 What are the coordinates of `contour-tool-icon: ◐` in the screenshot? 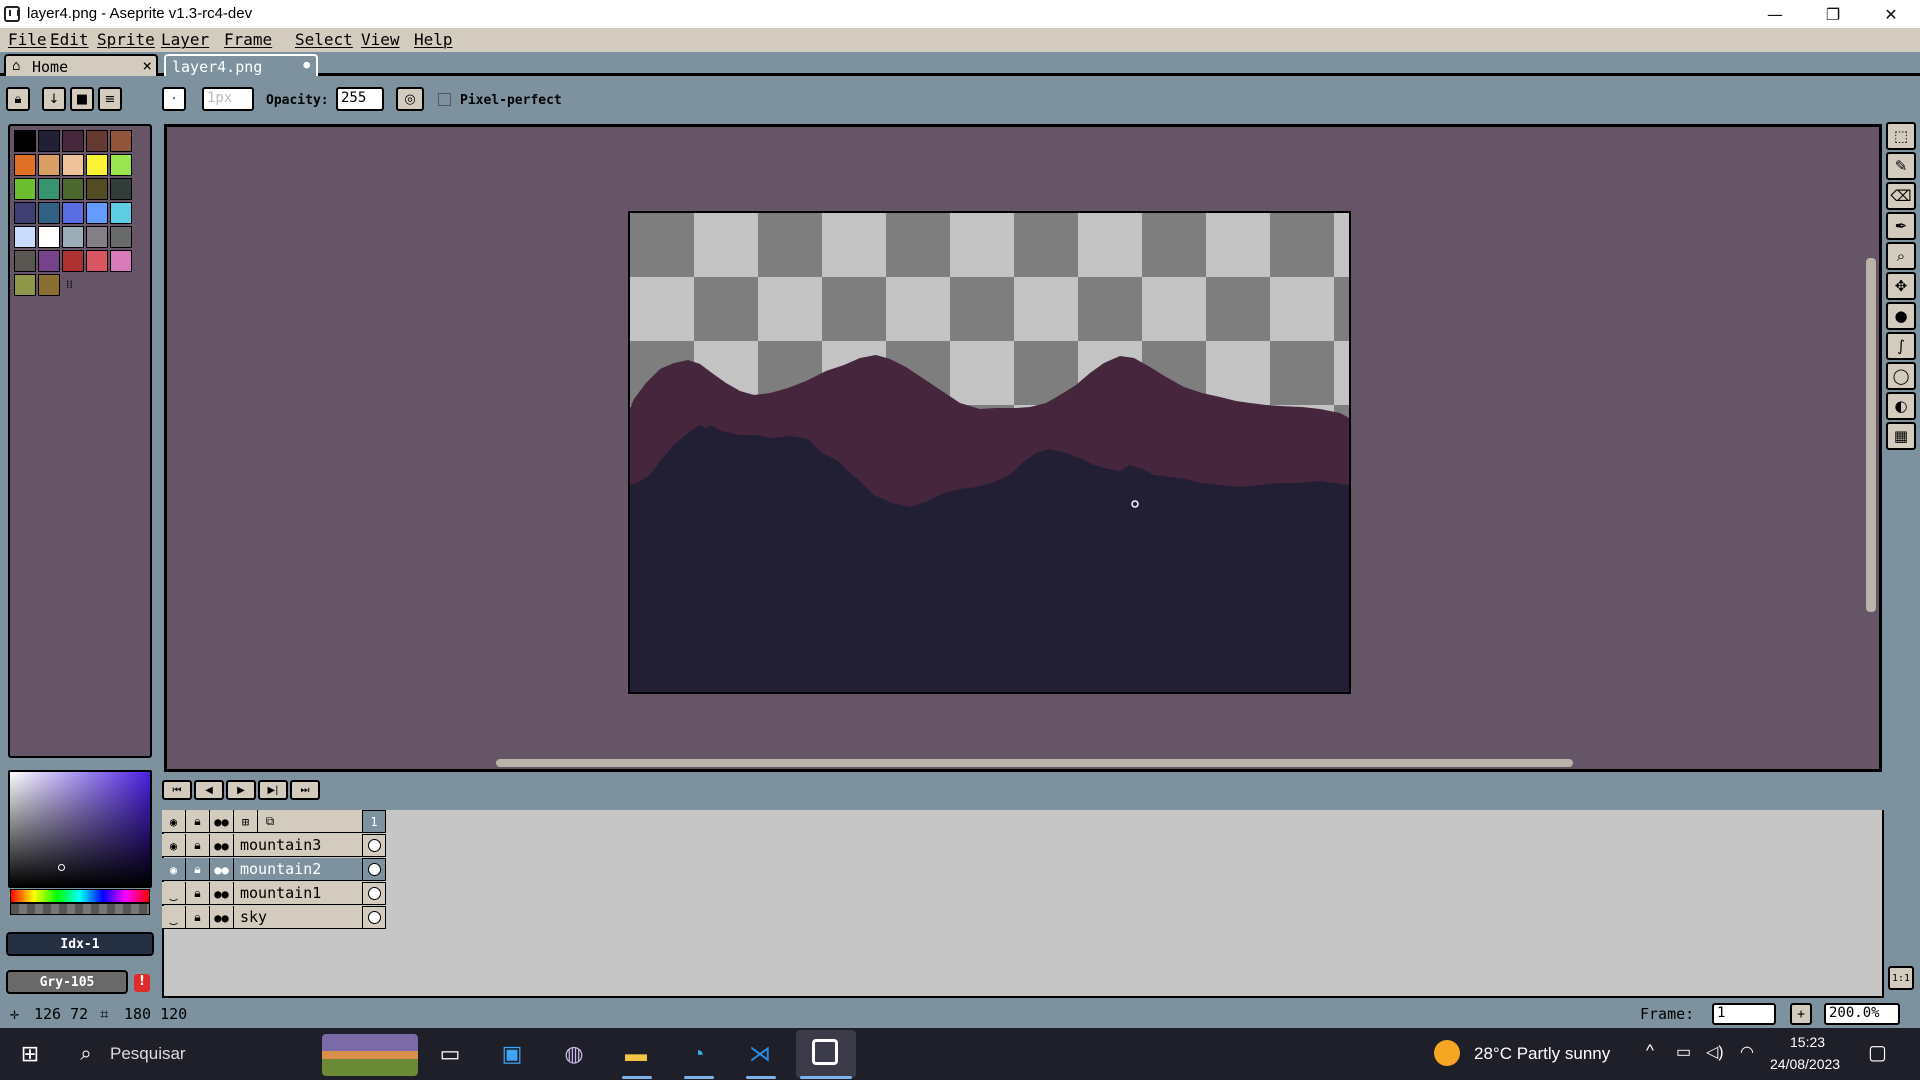 It's located at (1901, 406).